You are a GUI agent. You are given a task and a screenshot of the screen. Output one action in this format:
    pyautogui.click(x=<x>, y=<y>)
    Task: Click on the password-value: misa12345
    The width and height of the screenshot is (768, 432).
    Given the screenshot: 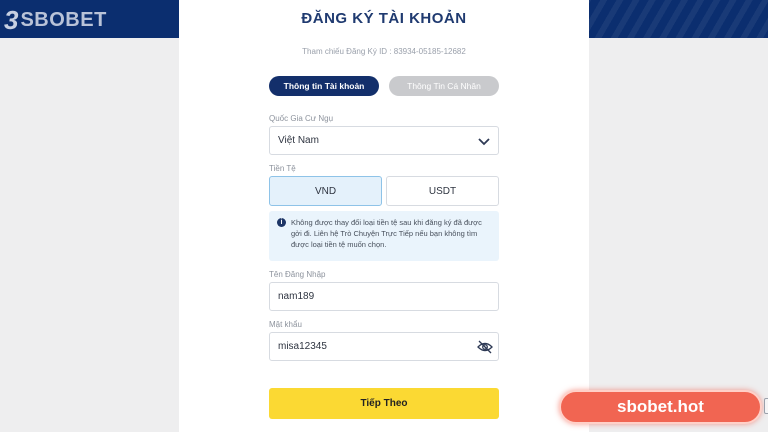 What is the action you would take?
    pyautogui.click(x=302, y=346)
    